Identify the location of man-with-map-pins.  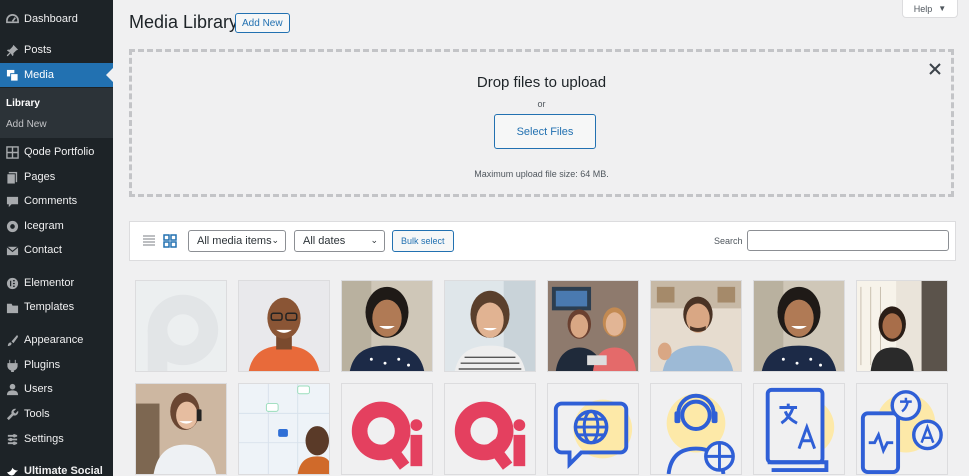
(284, 429).